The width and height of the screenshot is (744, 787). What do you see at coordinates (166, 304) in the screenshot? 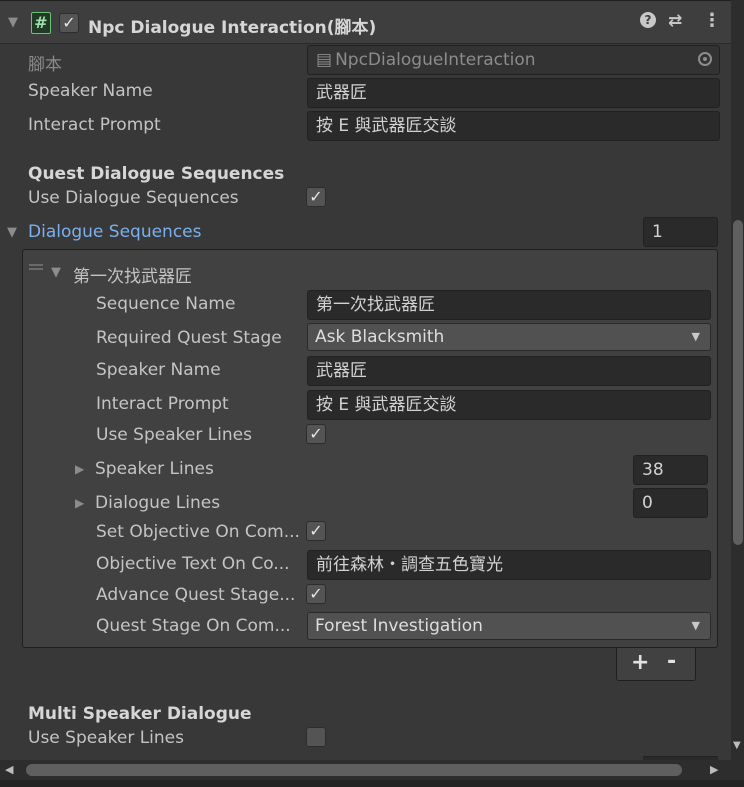
I see `sequence-name-label: Sequence Name` at bounding box center [166, 304].